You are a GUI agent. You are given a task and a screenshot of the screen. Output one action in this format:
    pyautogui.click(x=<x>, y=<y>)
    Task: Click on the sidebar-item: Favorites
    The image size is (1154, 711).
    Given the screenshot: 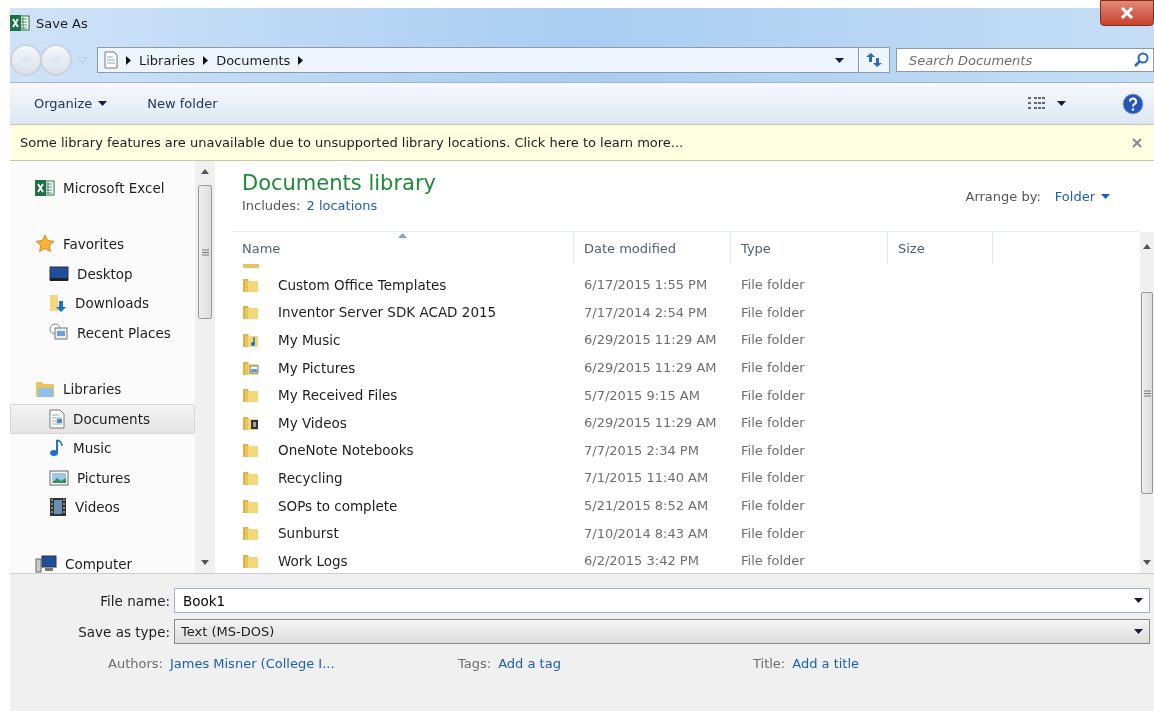 What is the action you would take?
    pyautogui.click(x=102, y=244)
    